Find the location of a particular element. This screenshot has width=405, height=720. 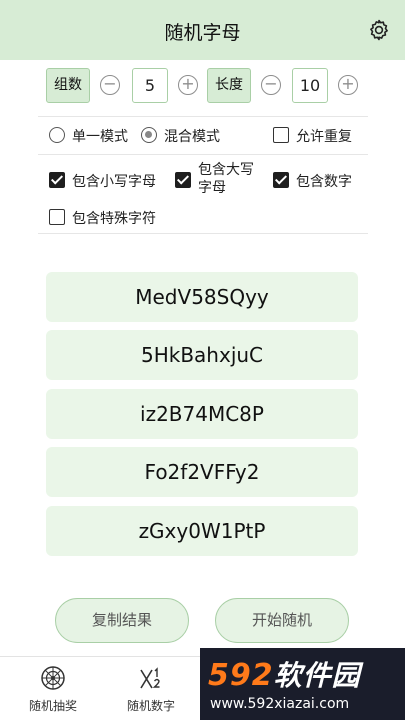

dice-numbers-icon is located at coordinates (150, 678).